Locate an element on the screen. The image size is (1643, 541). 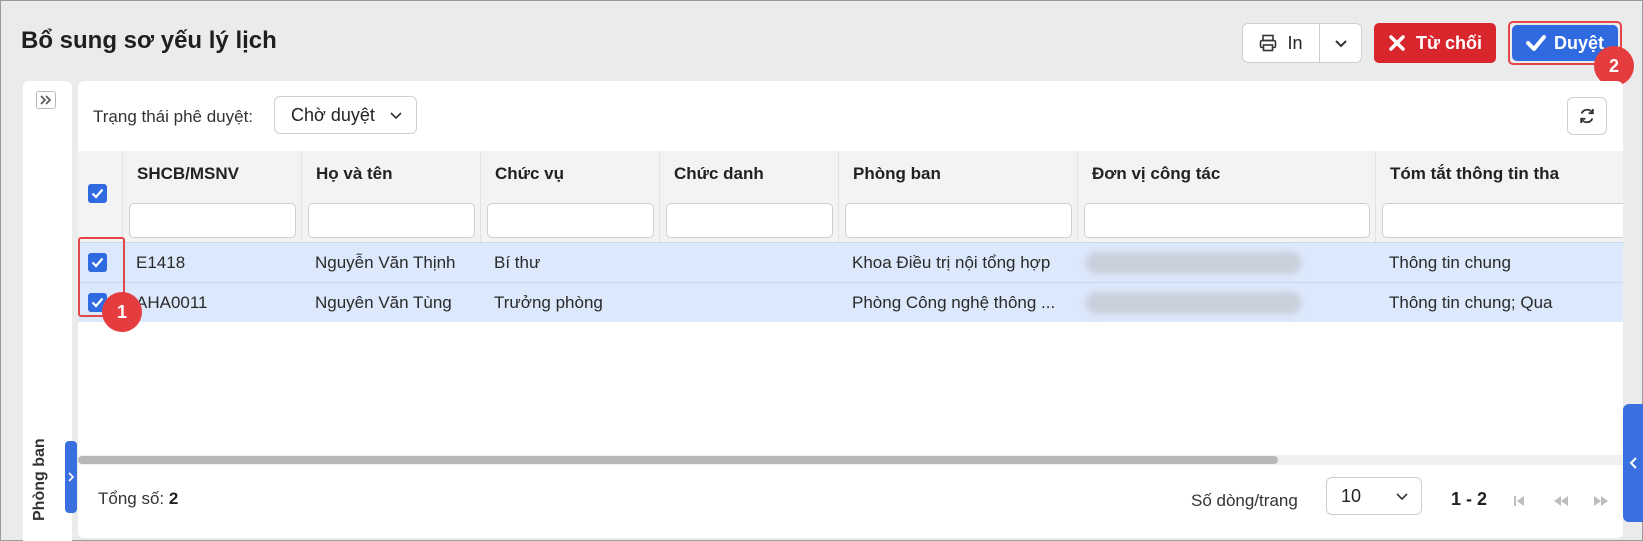
first-page-icon is located at coordinates (1519, 501).